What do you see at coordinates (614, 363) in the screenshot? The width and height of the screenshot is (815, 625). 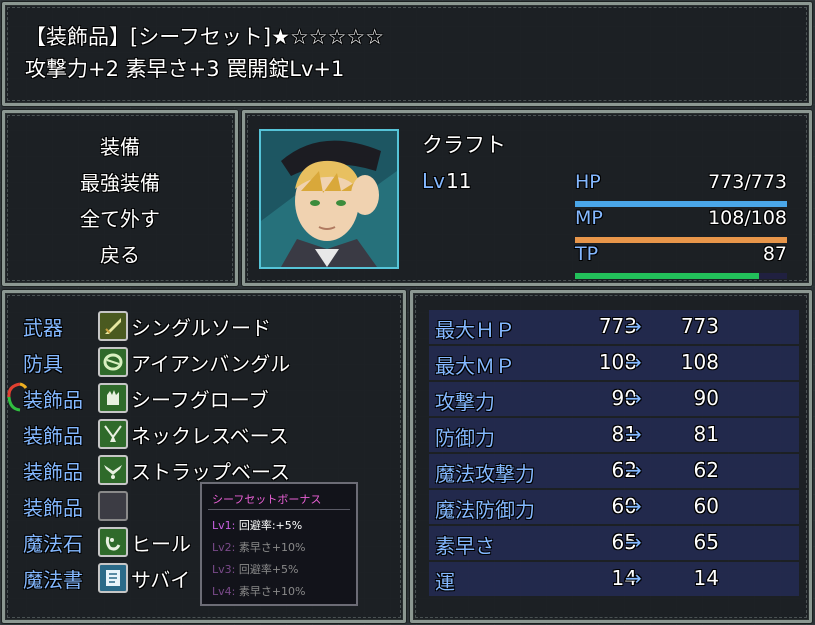 I see `param-row-max-mp: 最大ＭＰ 108 → 108` at bounding box center [614, 363].